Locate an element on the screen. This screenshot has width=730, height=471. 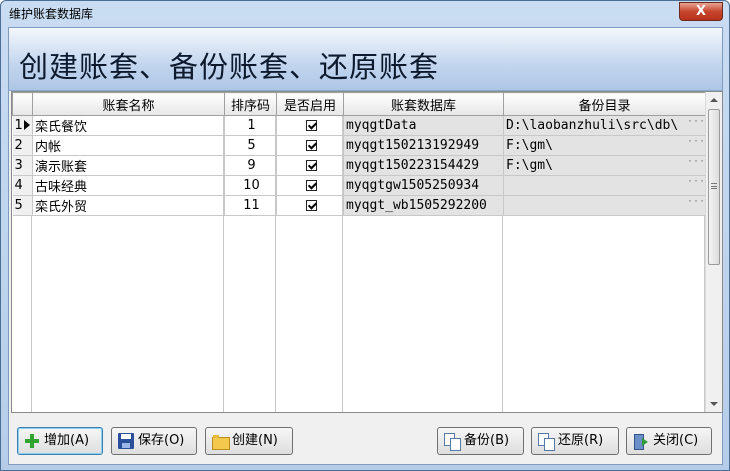
backup-icon is located at coordinates (452, 442).